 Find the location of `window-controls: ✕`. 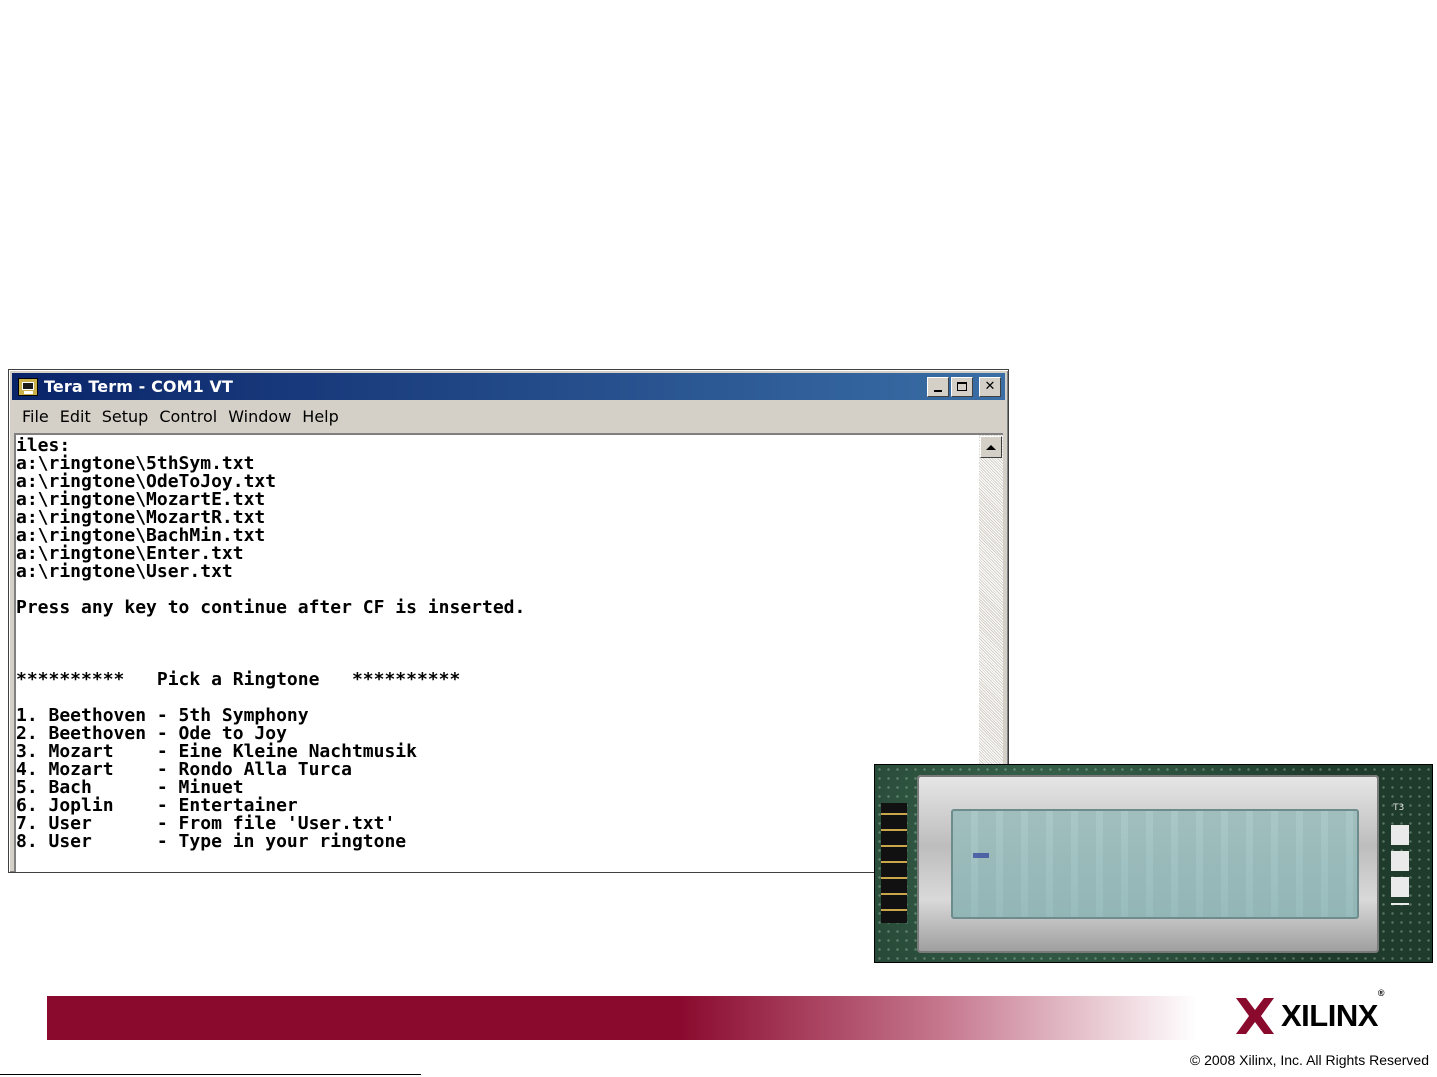

window-controls: ✕ is located at coordinates (964, 386).